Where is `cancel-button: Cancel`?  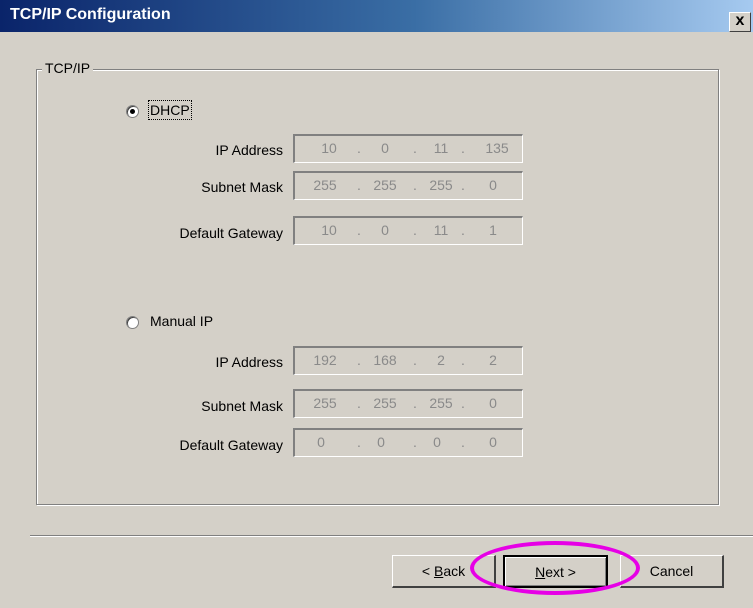
cancel-button: Cancel is located at coordinates (672, 571).